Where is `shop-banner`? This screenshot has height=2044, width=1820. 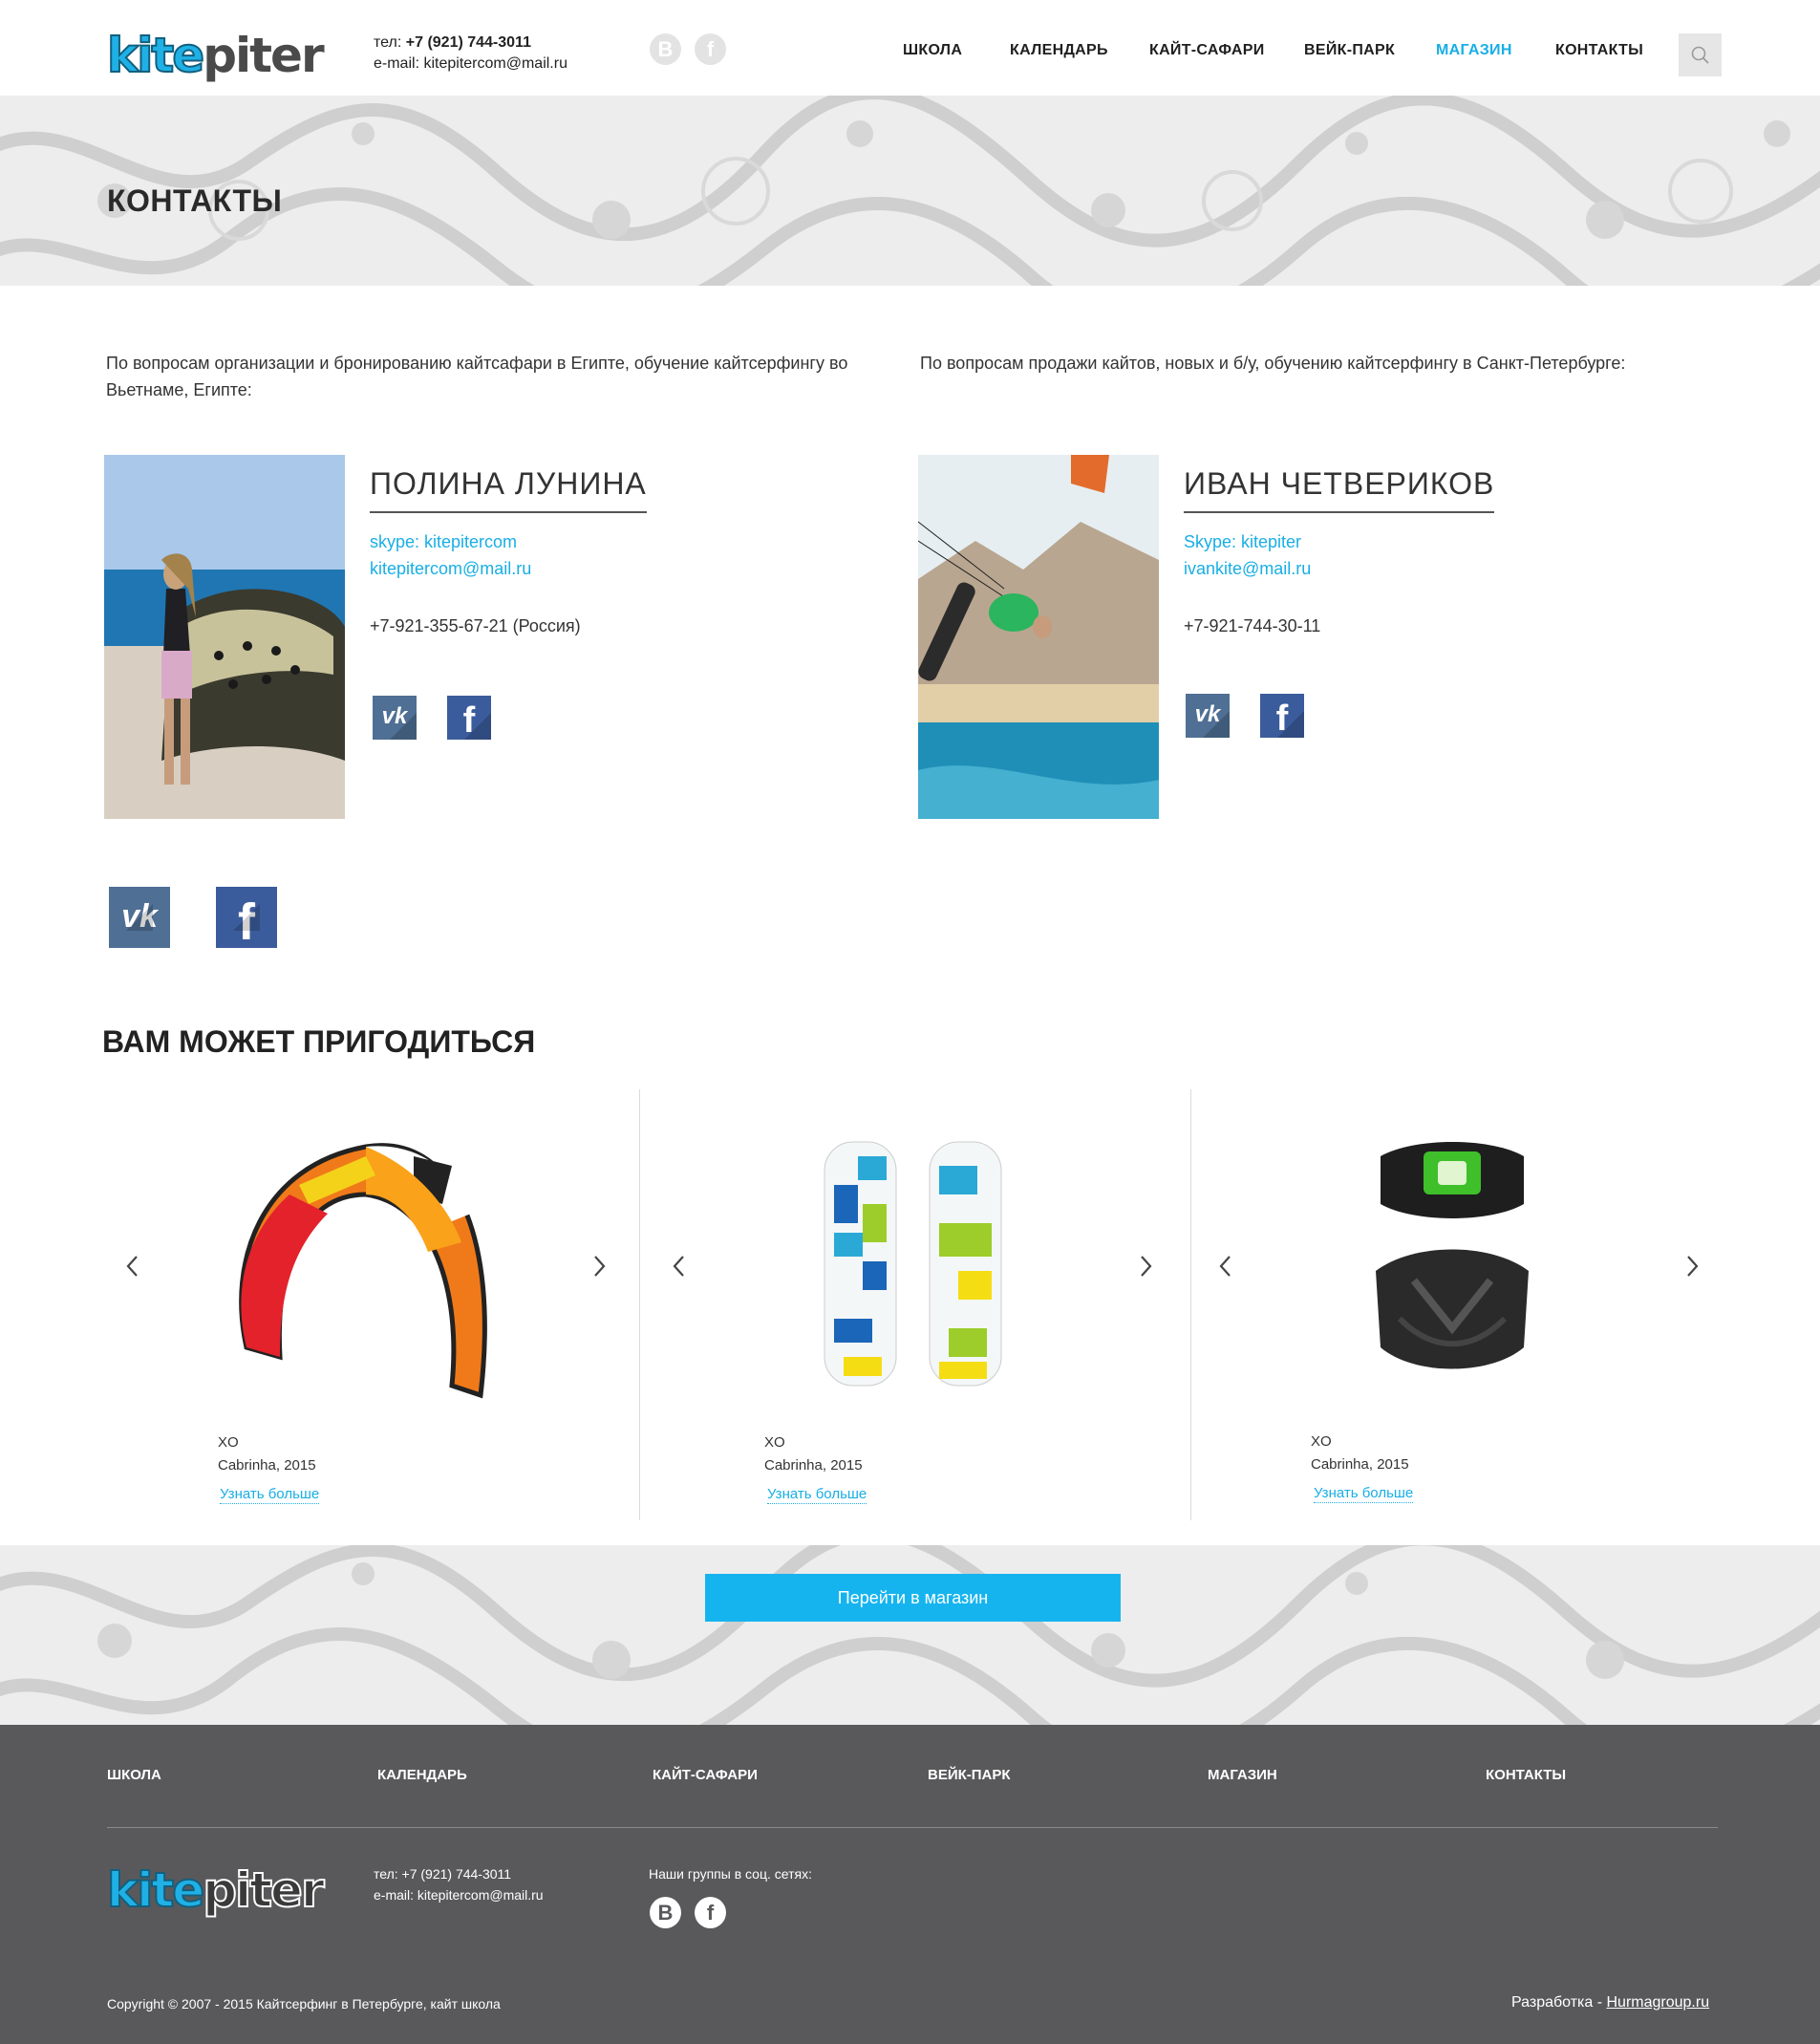 shop-banner is located at coordinates (910, 1635).